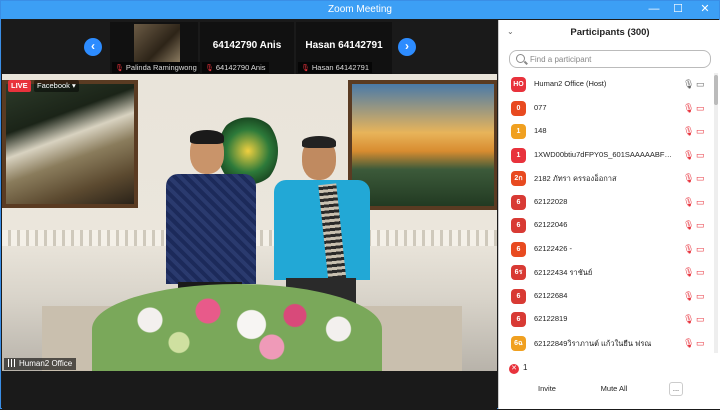 Image resolution: width=720 pixels, height=410 pixels. I want to click on participant-name: 148, so click(540, 130).